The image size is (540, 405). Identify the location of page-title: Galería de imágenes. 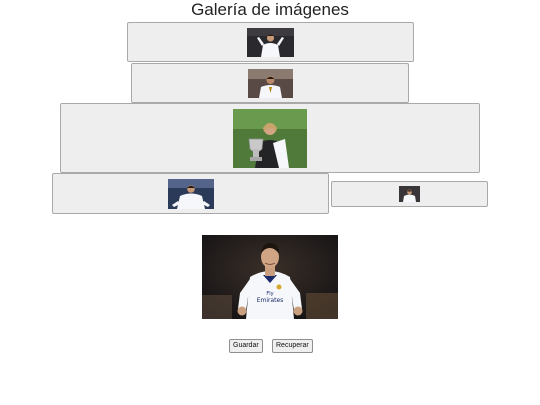
(270, 9).